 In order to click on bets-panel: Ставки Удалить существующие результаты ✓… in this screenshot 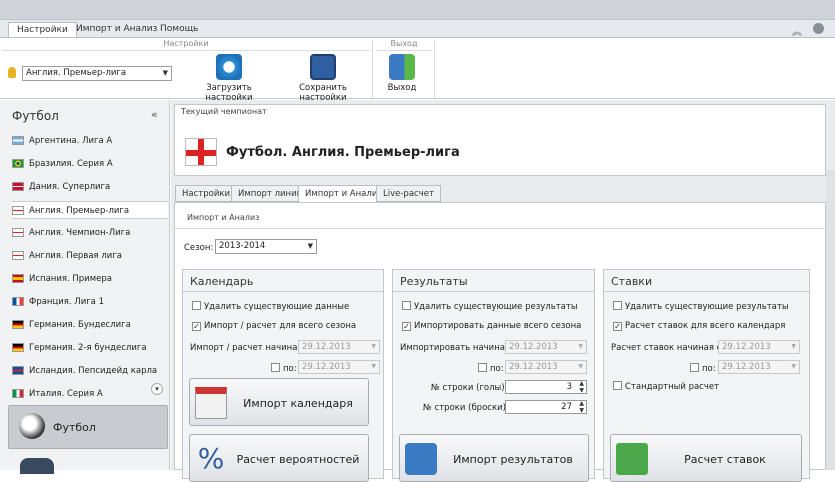, I will do `click(706, 375)`.